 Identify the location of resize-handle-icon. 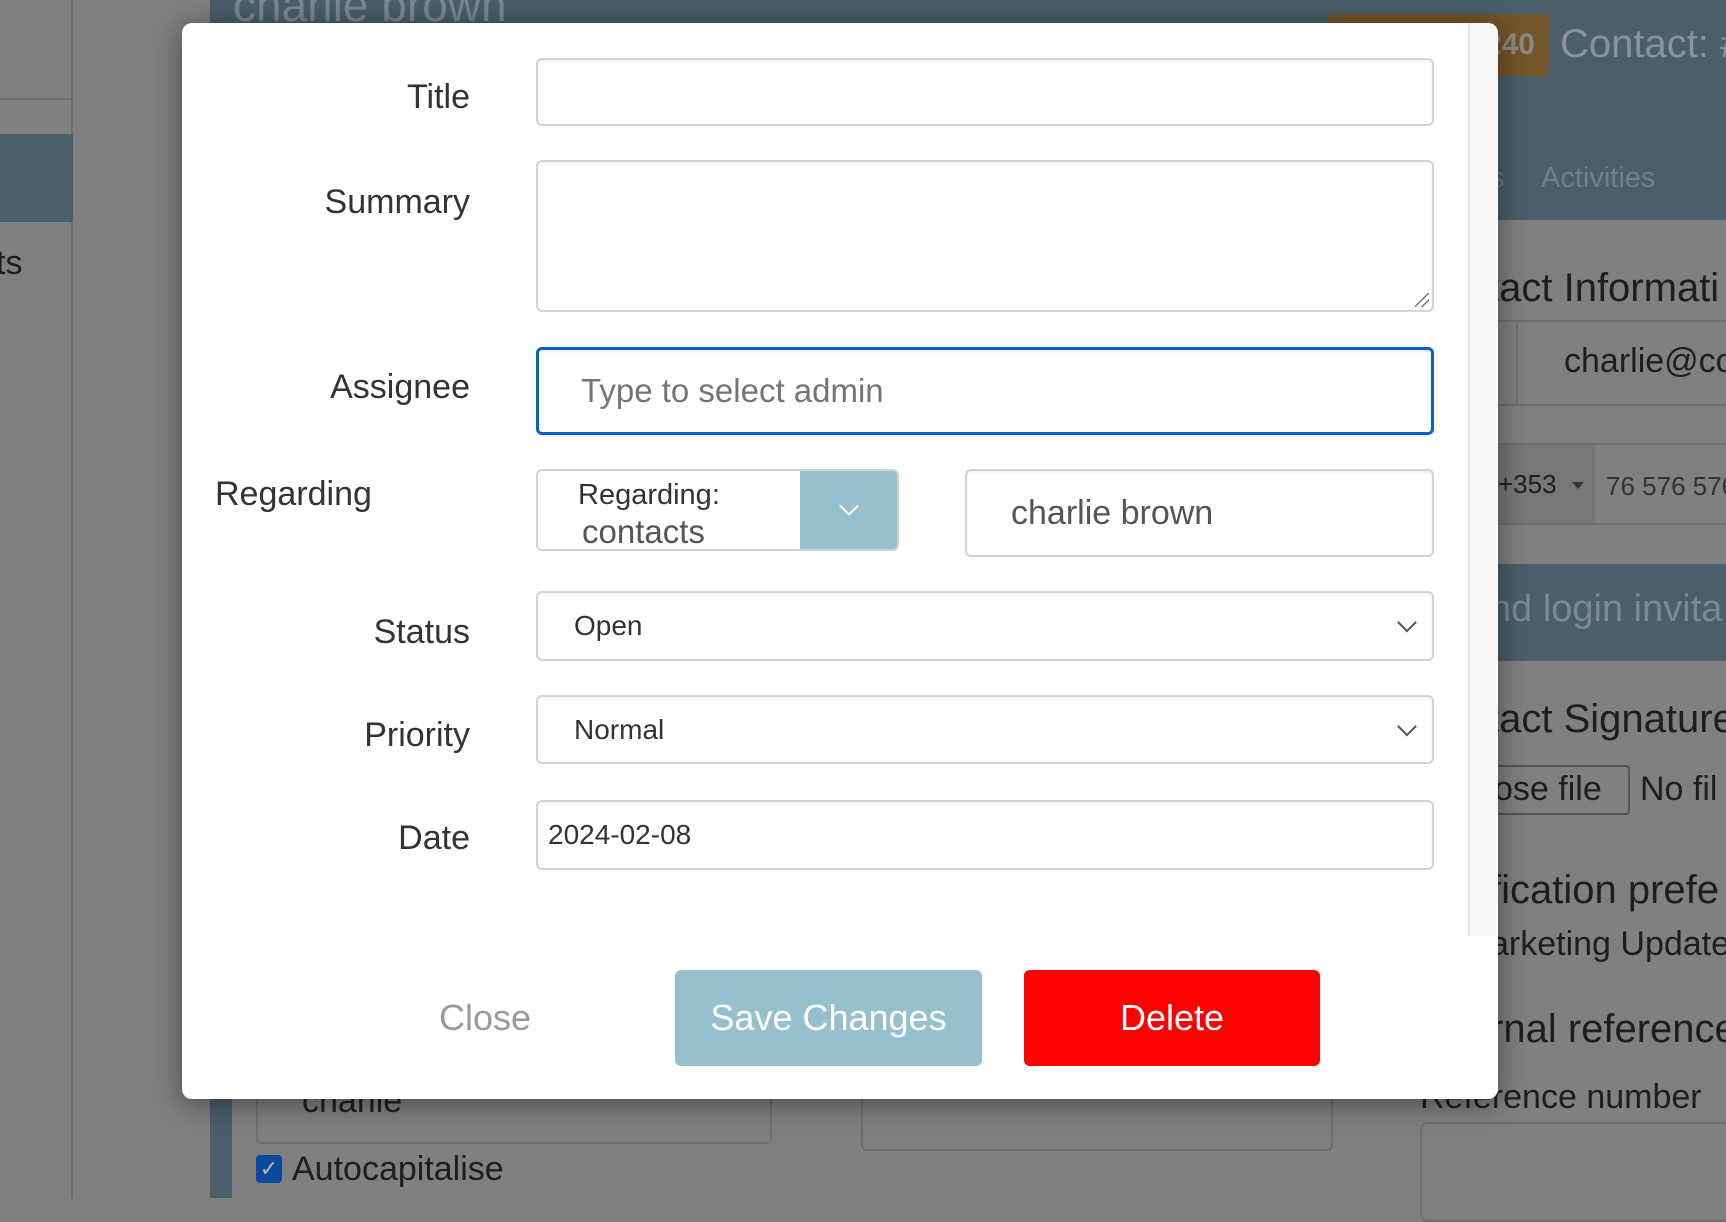
(1422, 300).